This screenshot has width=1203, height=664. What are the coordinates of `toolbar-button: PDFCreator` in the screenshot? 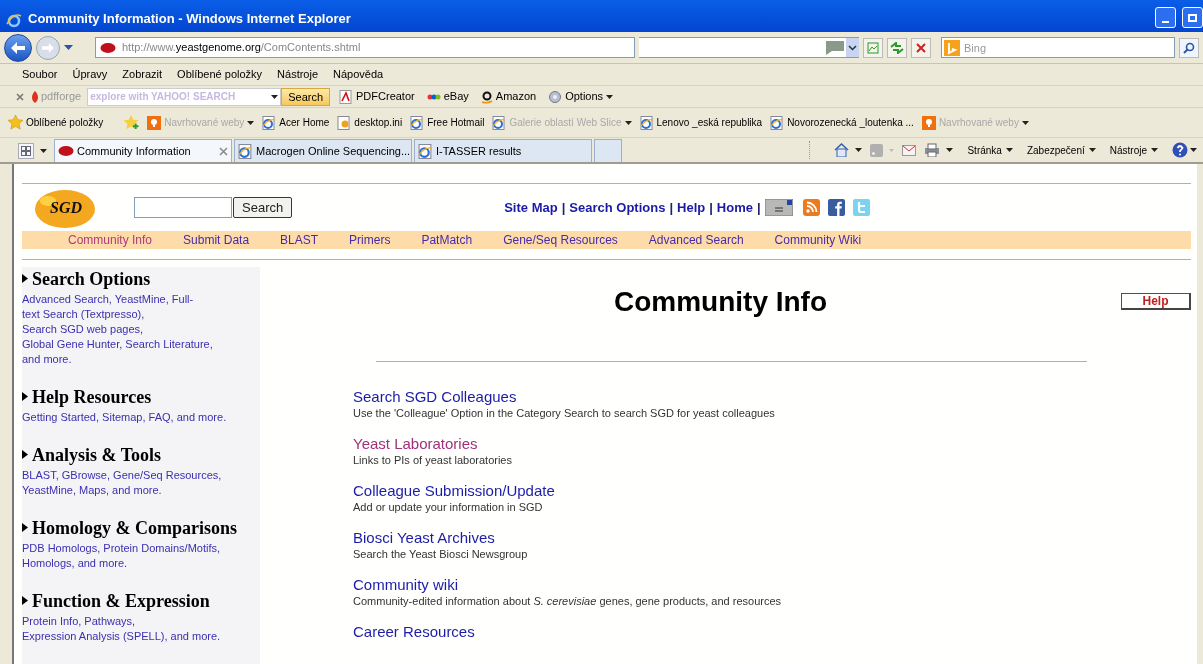 It's located at (377, 96).